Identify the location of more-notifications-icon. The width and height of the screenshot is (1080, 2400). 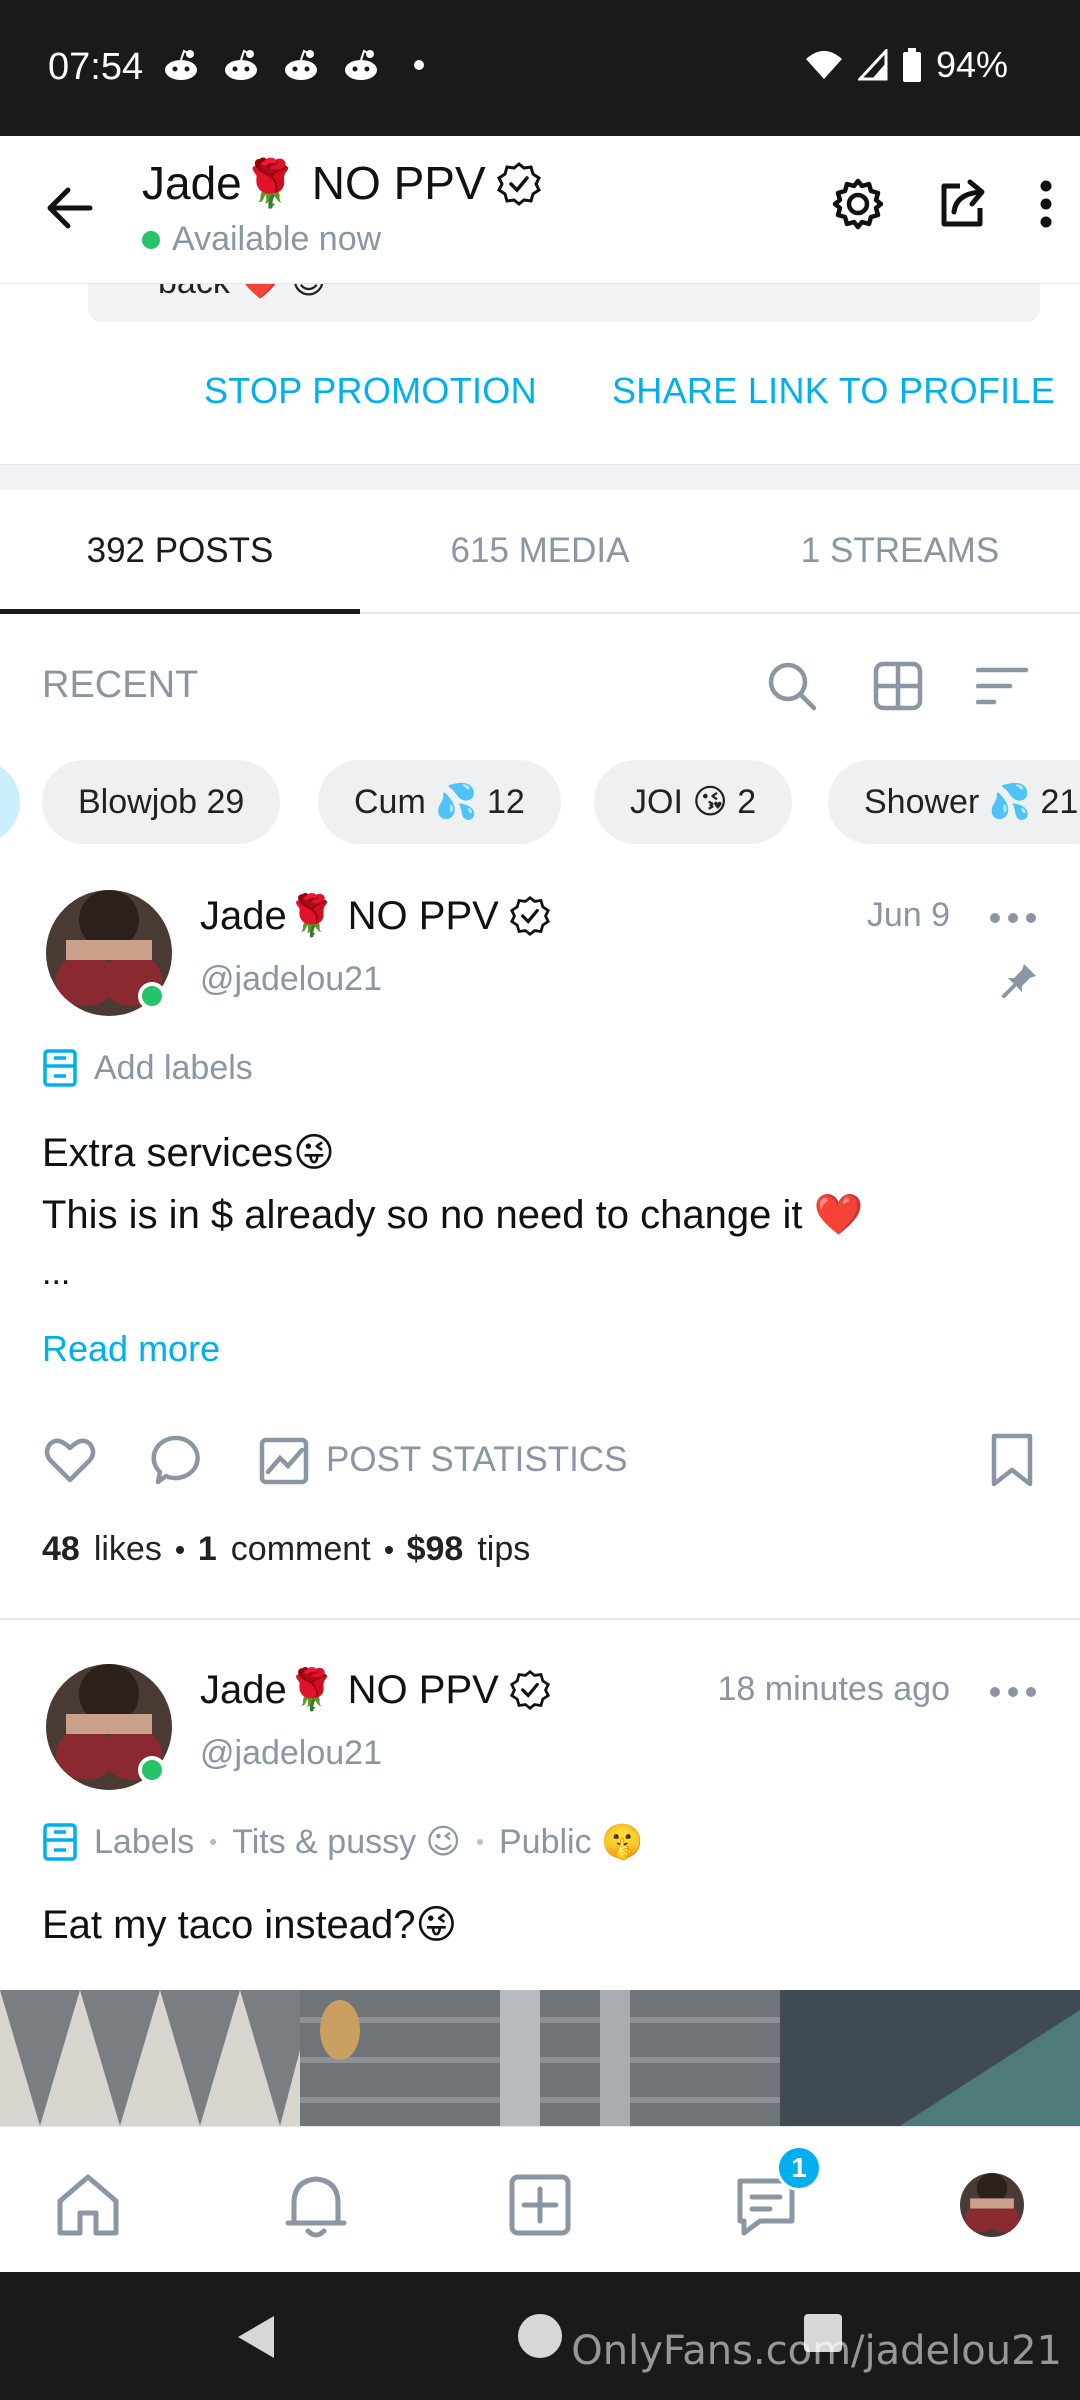
(419, 65).